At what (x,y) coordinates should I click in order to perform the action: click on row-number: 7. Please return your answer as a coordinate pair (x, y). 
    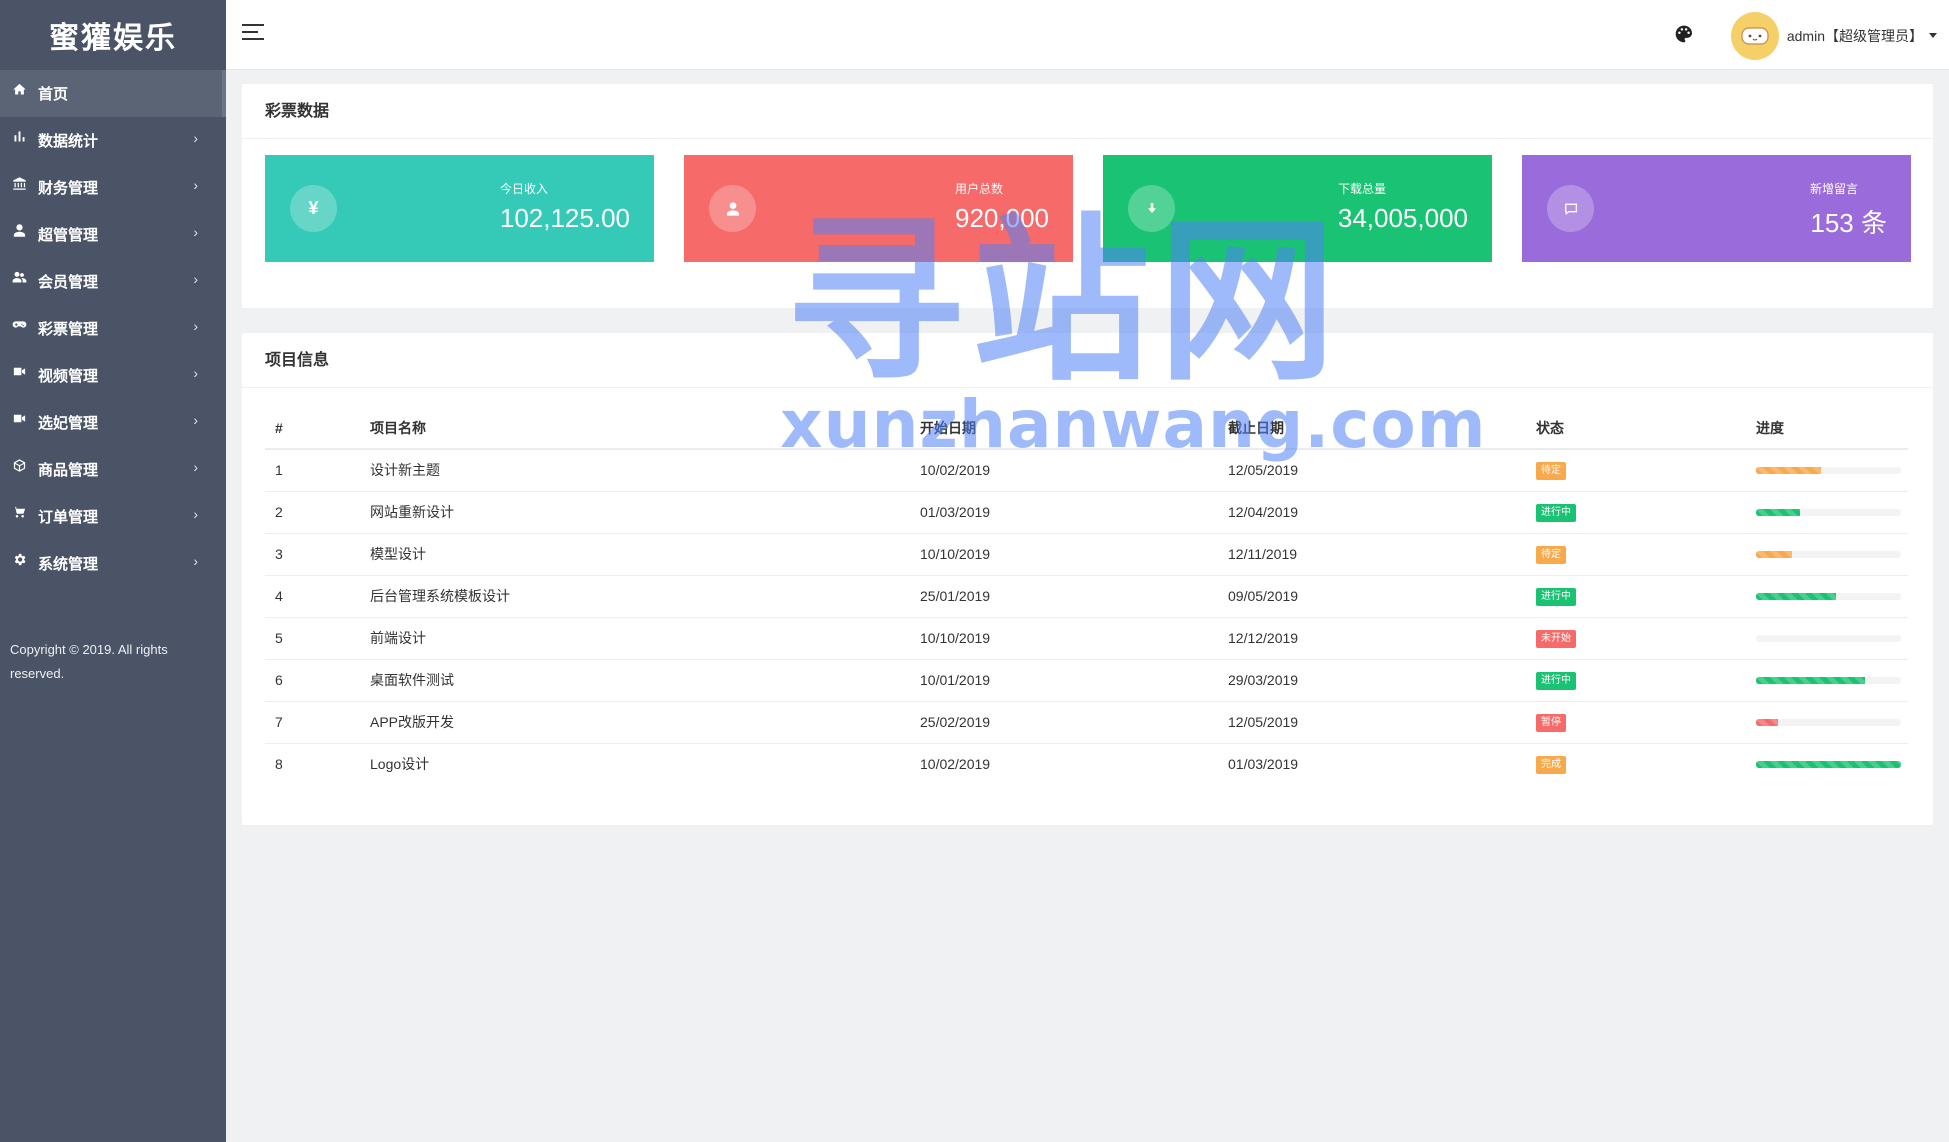
    Looking at the image, I should click on (312, 722).